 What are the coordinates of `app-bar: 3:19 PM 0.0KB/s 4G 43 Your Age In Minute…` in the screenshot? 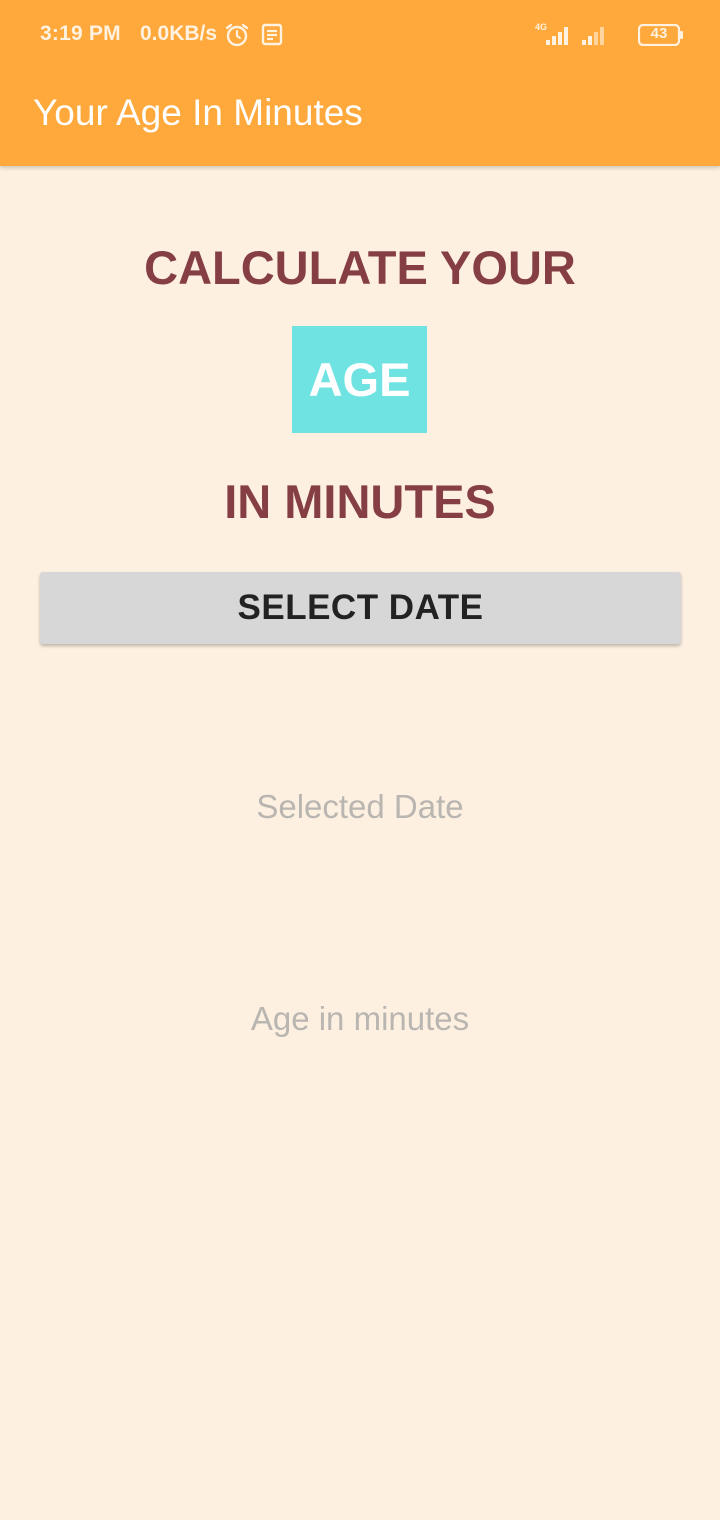 It's located at (360, 83).